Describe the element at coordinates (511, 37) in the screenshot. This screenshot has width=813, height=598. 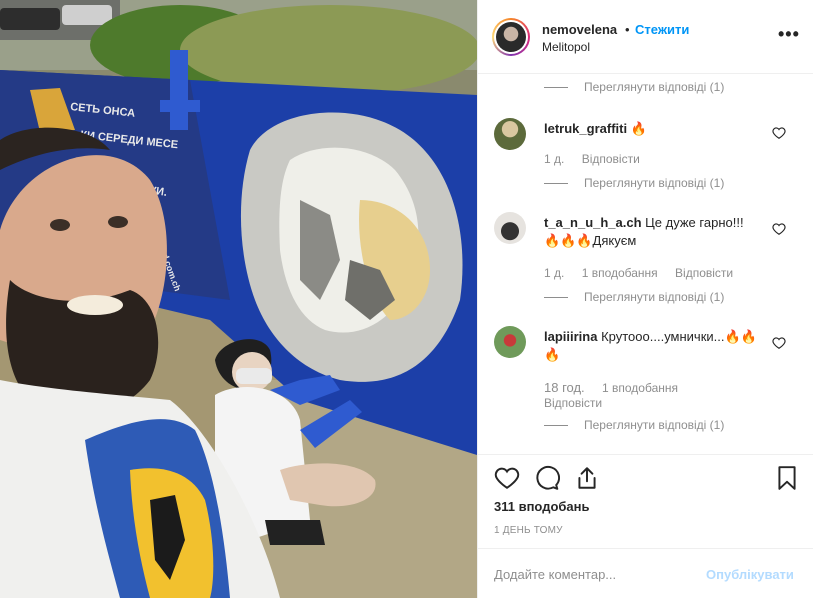
I see `author-avatar` at that location.